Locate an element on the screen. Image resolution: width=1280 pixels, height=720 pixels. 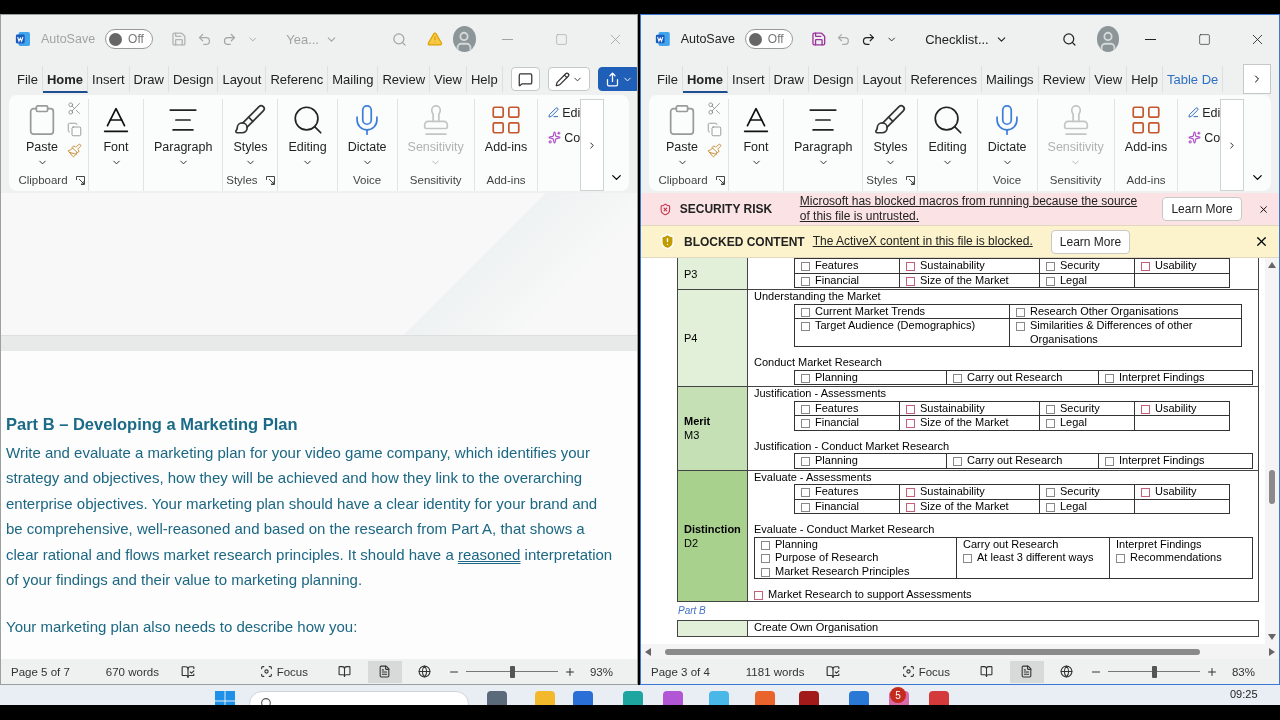
word-count: 670 words is located at coordinates (132, 671).